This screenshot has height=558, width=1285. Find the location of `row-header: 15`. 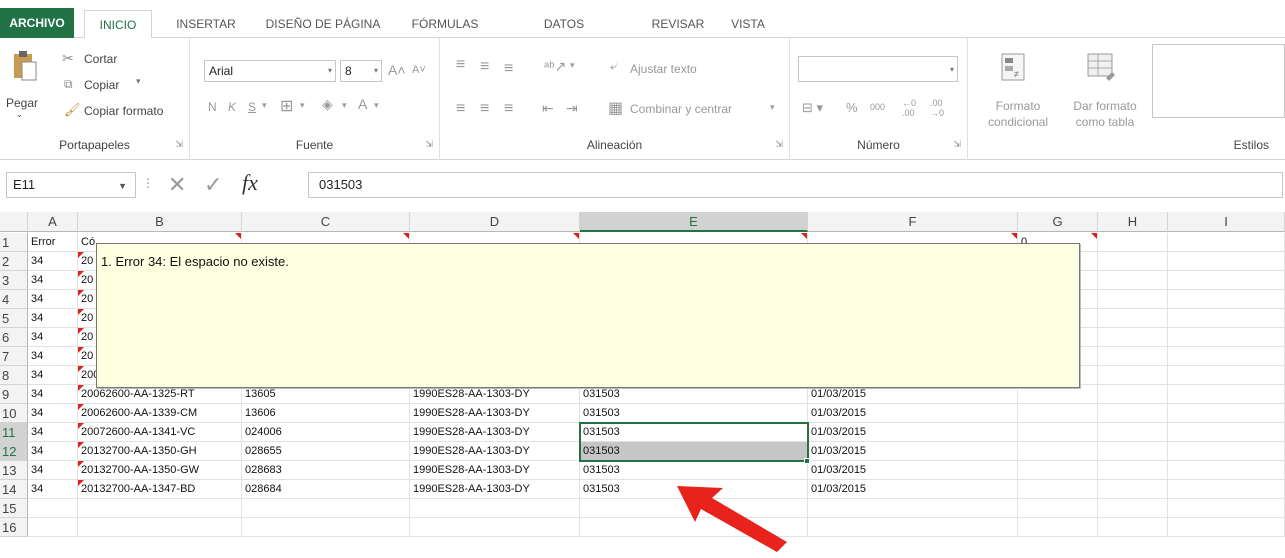

row-header: 15 is located at coordinates (14, 508).